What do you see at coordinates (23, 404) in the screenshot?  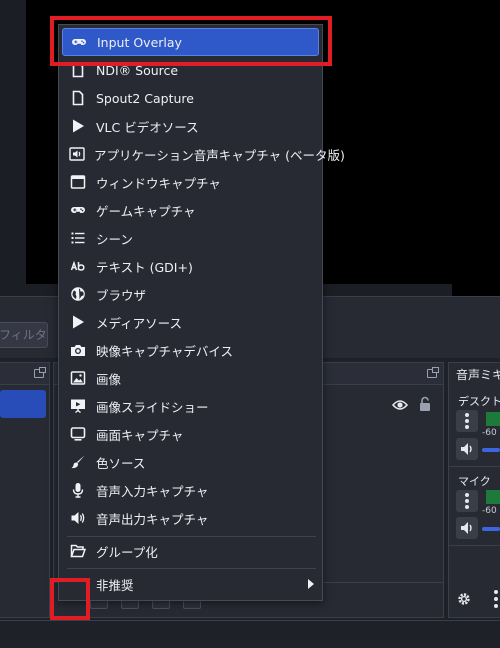 I see `selected-scene-item` at bounding box center [23, 404].